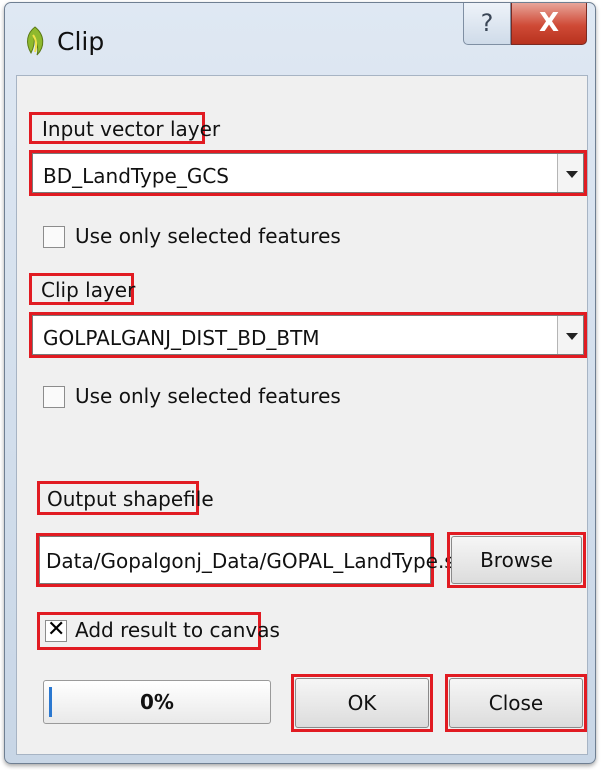 This screenshot has width=601, height=770. I want to click on input-layer-label: Input vector layer, so click(131, 129).